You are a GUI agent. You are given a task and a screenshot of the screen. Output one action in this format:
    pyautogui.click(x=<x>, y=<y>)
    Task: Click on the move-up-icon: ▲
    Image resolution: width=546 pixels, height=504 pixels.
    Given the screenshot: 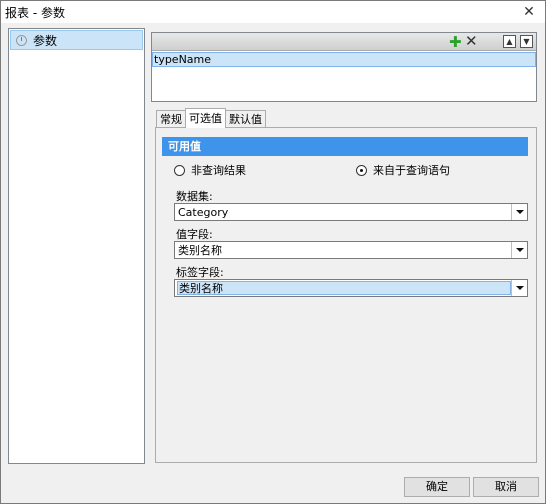 What is the action you would take?
    pyautogui.click(x=509, y=41)
    